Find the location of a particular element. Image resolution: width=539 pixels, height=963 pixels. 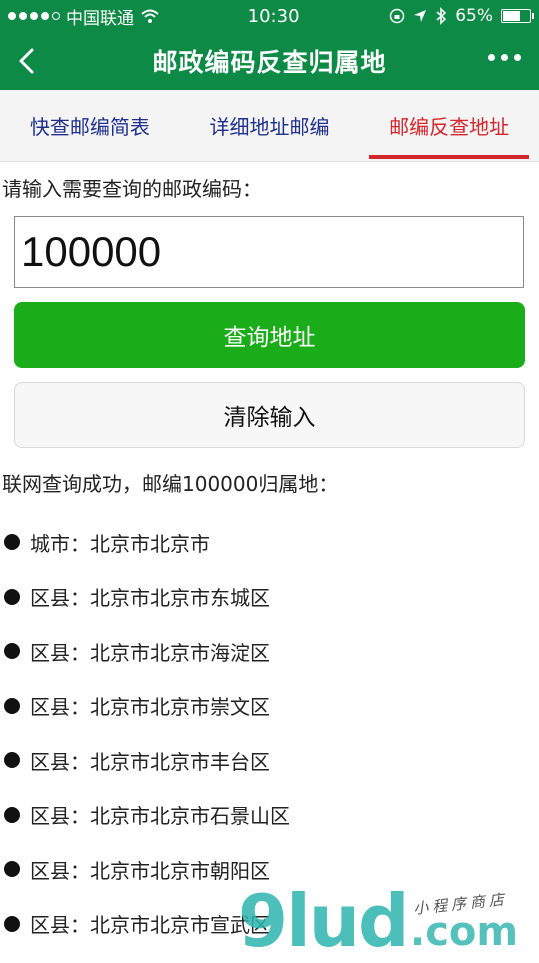

result-heading: 联网查询成功，邮编100000归属地： is located at coordinates (170, 484).